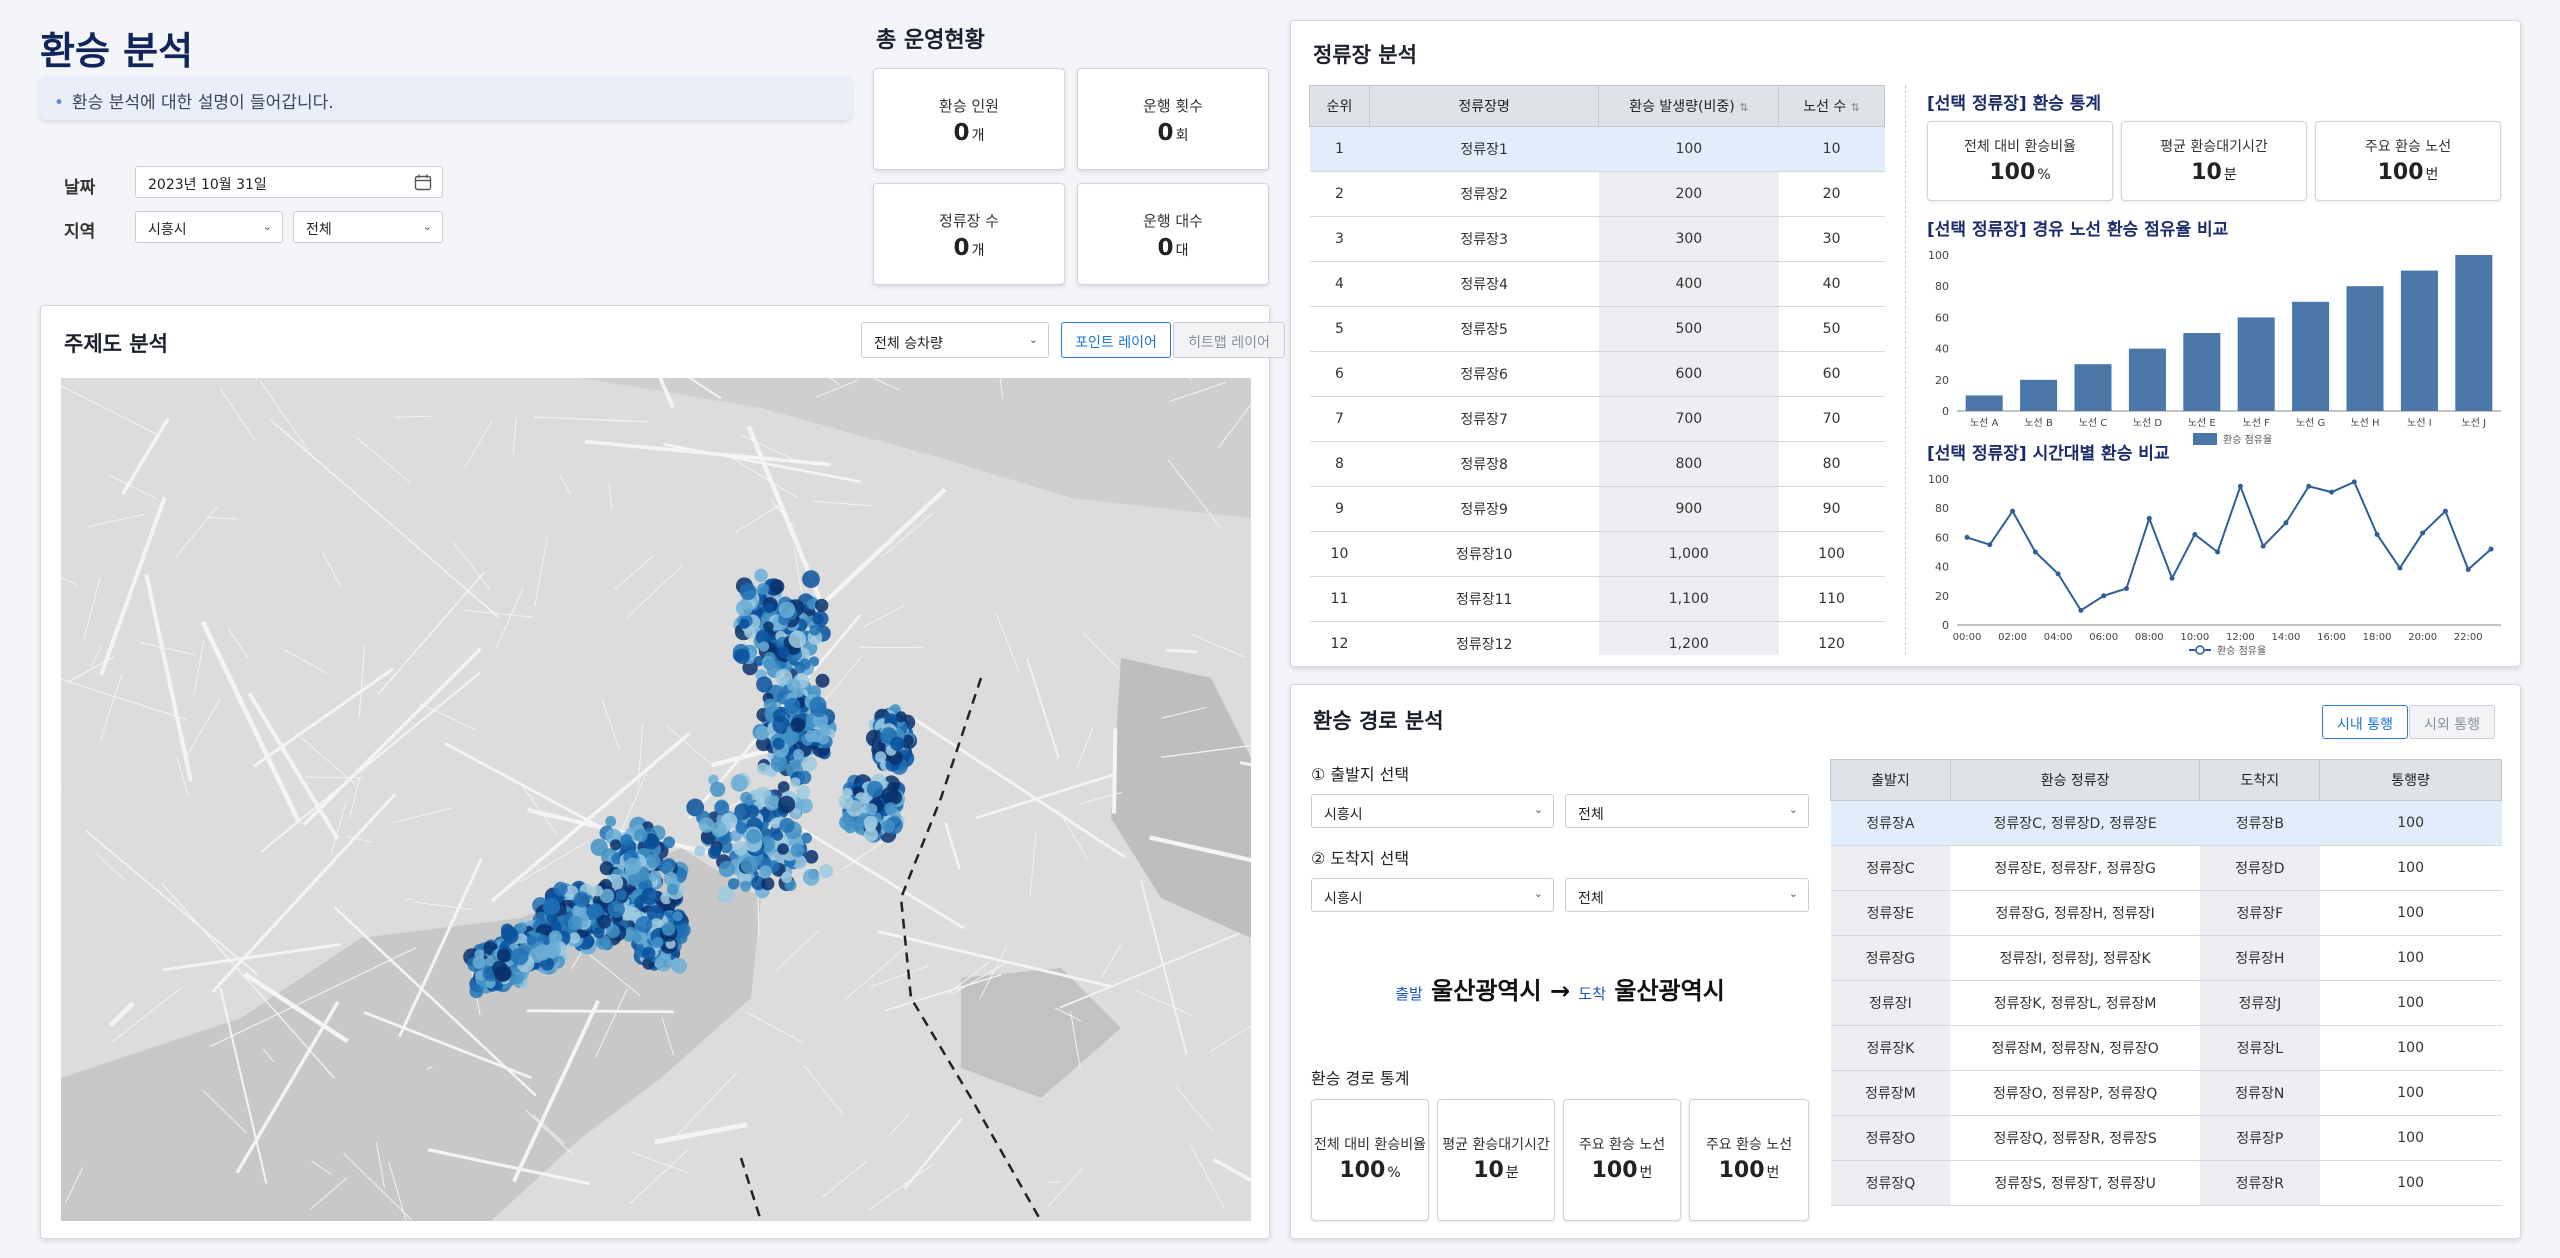 This screenshot has height=1258, width=2560. What do you see at coordinates (1597, 638) in the screenshot?
I see `table-row: 12 정류장12 1,200 120` at bounding box center [1597, 638].